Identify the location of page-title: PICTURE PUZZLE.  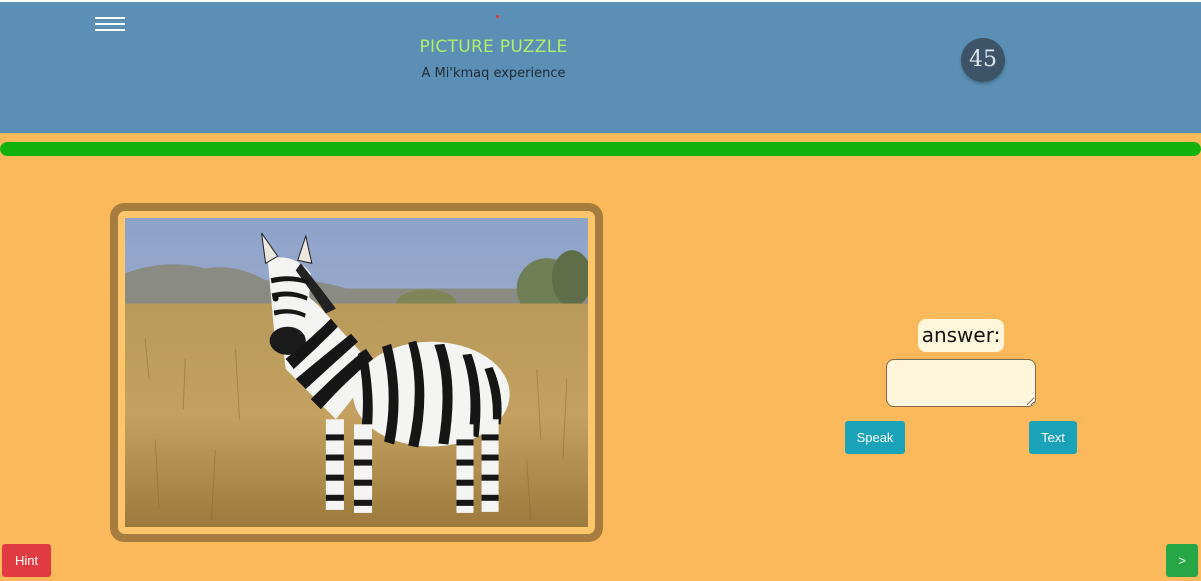
(493, 47).